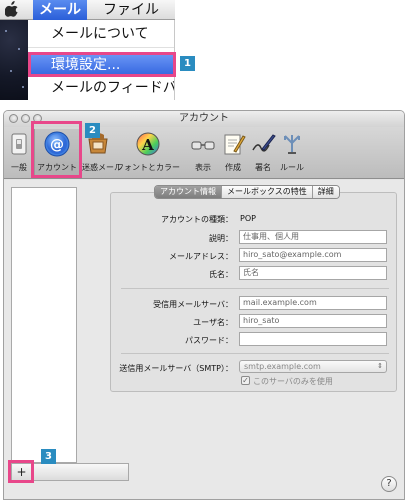  Describe the element at coordinates (197, 219) in the screenshot. I see `account-type-label: アカウントの種類：` at that location.